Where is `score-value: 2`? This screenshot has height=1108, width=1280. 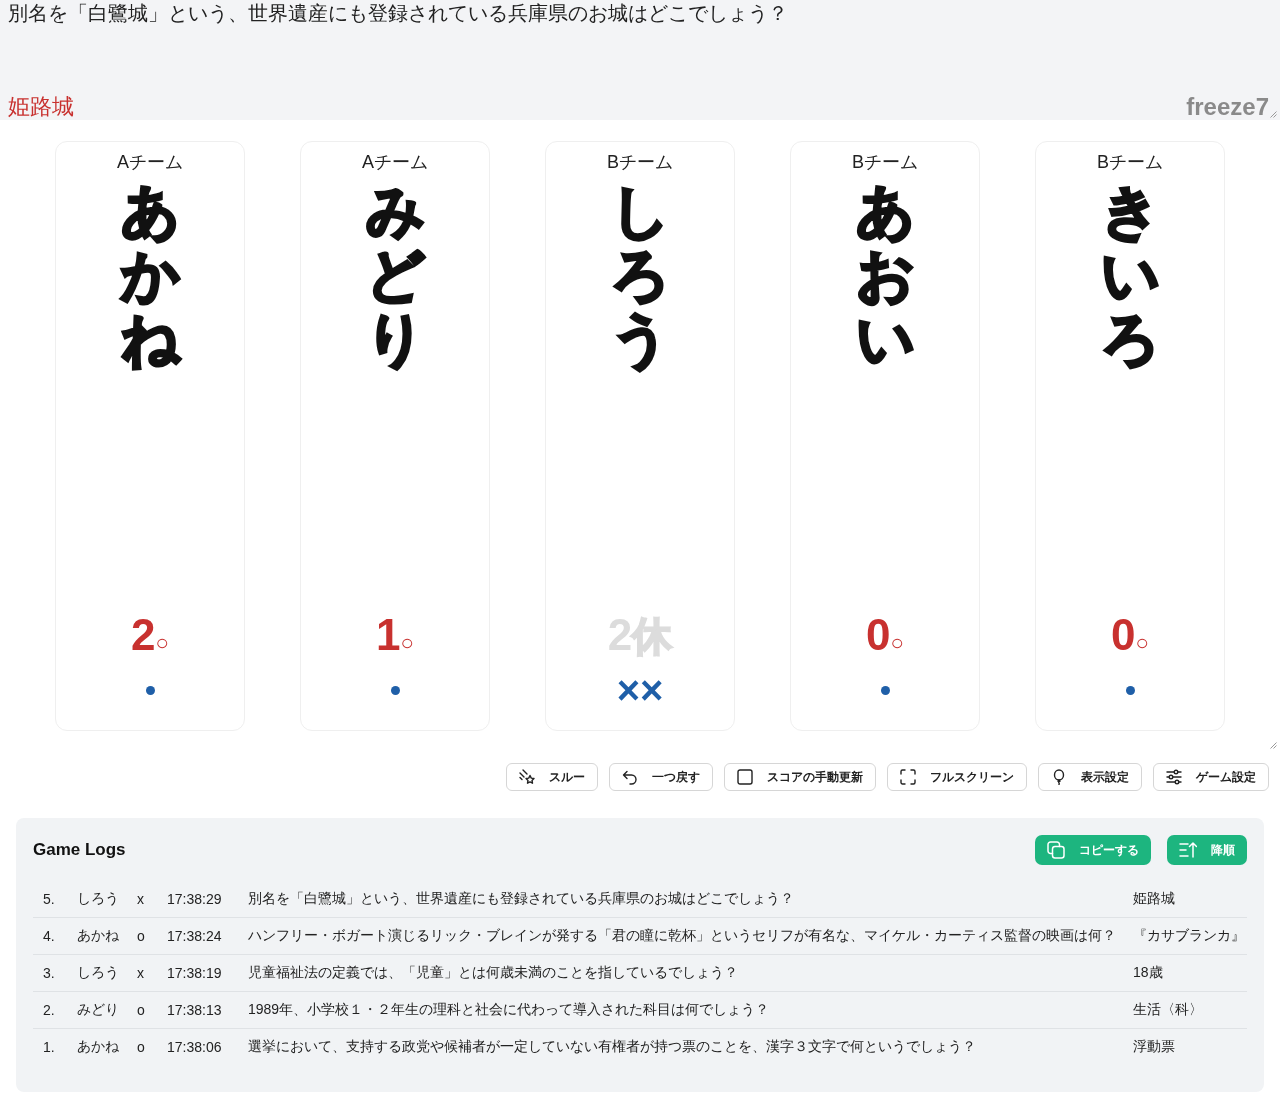
score-value: 2 is located at coordinates (143, 635).